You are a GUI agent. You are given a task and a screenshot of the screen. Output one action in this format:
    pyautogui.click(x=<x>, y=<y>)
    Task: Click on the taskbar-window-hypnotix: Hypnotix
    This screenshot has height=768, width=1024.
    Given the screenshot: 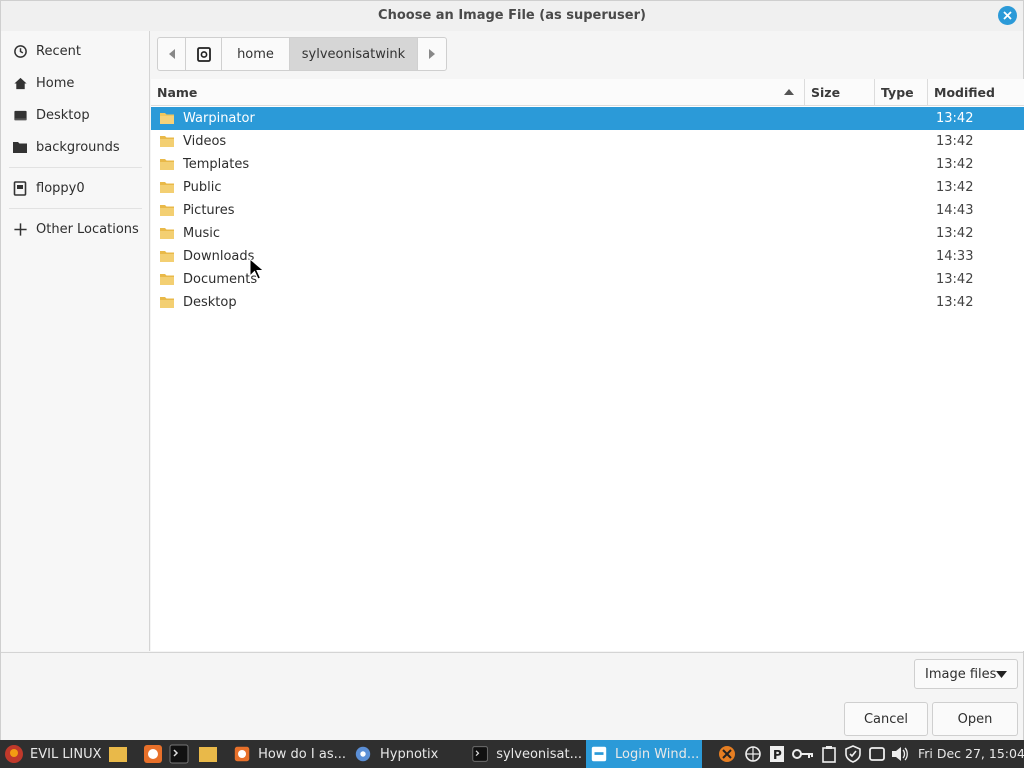 What is the action you would take?
    pyautogui.click(x=407, y=754)
    